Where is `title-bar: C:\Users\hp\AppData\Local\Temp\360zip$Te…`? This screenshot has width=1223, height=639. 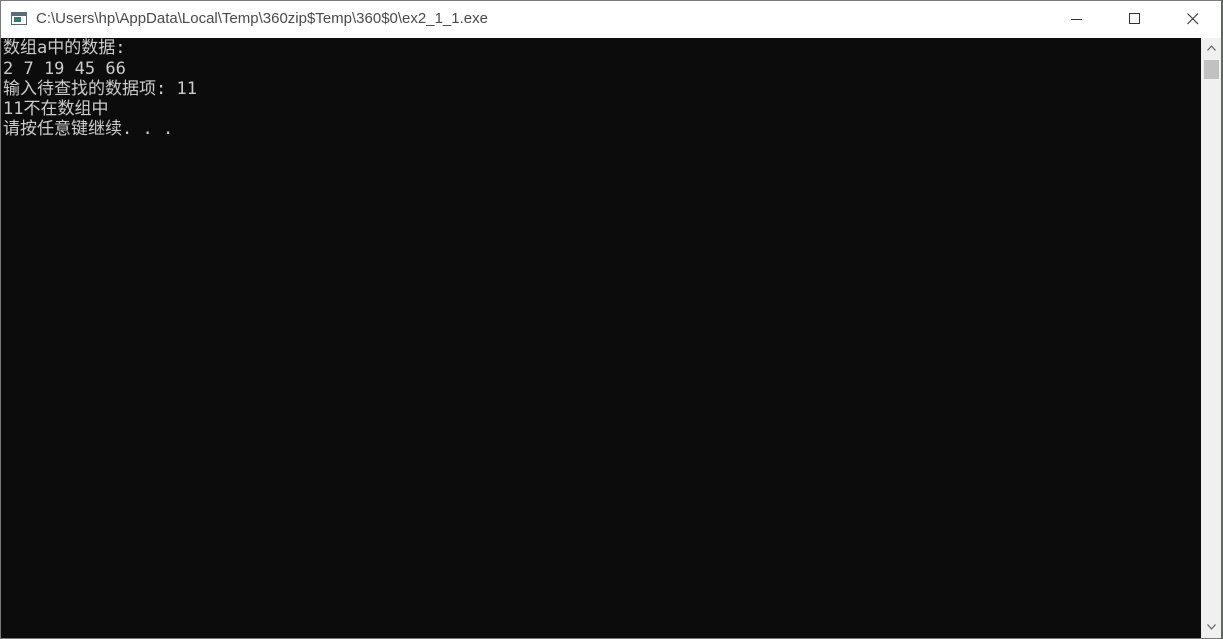 title-bar: C:\Users\hp\AppData\Local\Temp\360zip$Te… is located at coordinates (611, 19).